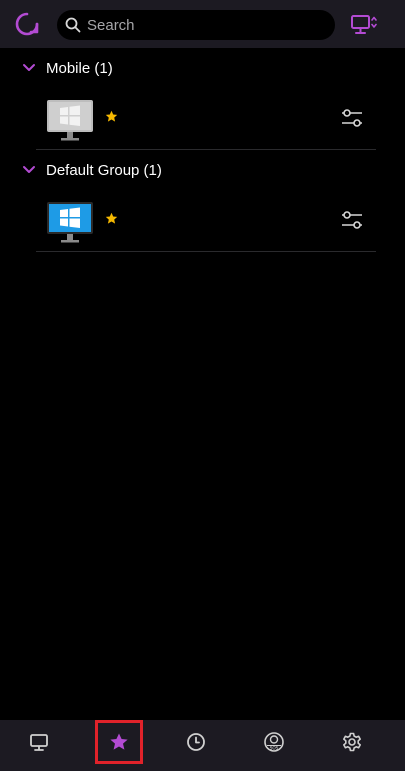 This screenshot has width=405, height=771. I want to click on sos-icon: SOS, so click(274, 742).